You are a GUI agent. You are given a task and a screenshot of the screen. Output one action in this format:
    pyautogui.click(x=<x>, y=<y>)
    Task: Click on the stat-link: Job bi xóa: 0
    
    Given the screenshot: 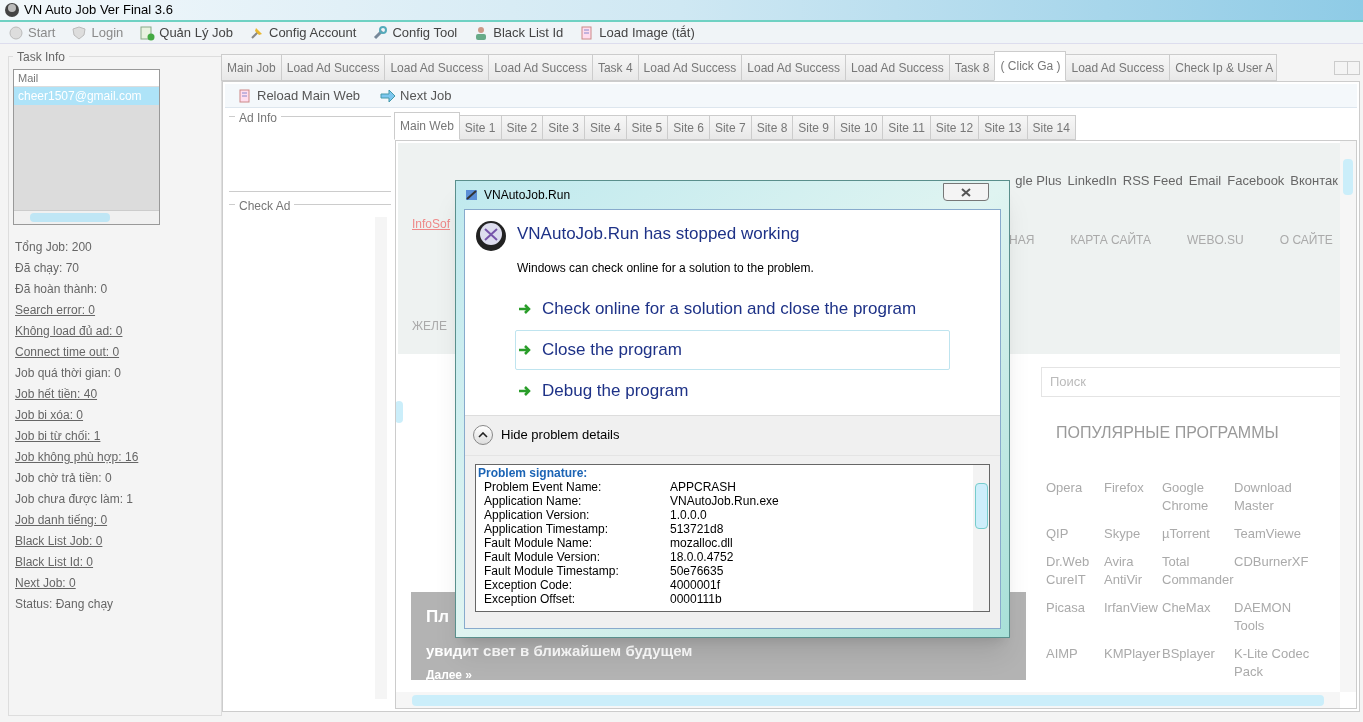 What is the action you would take?
    pyautogui.click(x=49, y=415)
    